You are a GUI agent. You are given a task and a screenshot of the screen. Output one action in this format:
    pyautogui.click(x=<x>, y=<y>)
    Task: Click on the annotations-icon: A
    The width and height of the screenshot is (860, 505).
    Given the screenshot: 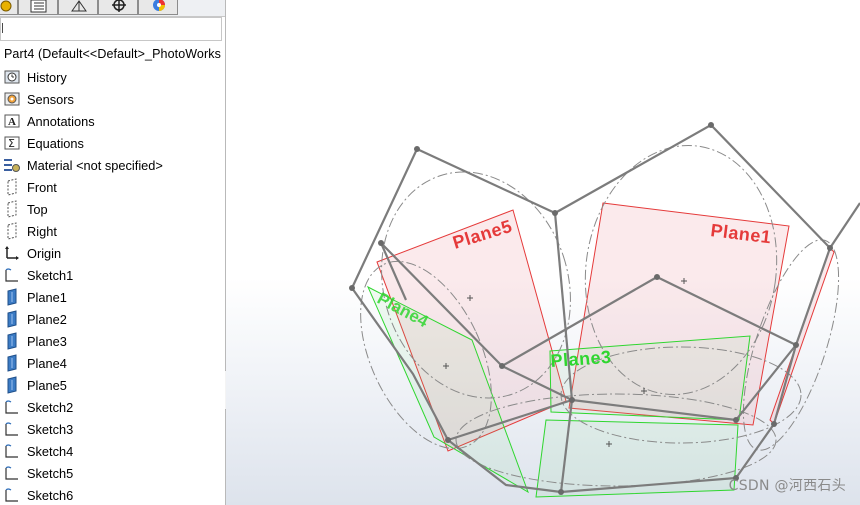 What is the action you would take?
    pyautogui.click(x=12, y=121)
    